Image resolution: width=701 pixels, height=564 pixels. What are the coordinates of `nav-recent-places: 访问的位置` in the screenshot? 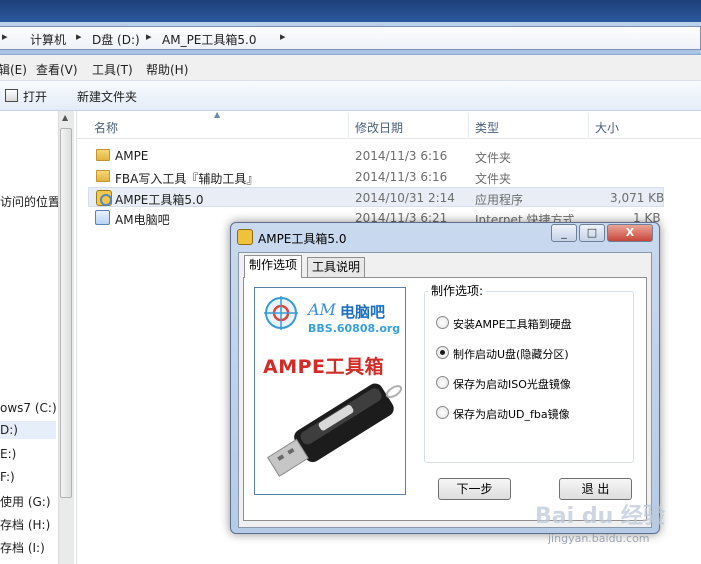 It's located at (30, 201).